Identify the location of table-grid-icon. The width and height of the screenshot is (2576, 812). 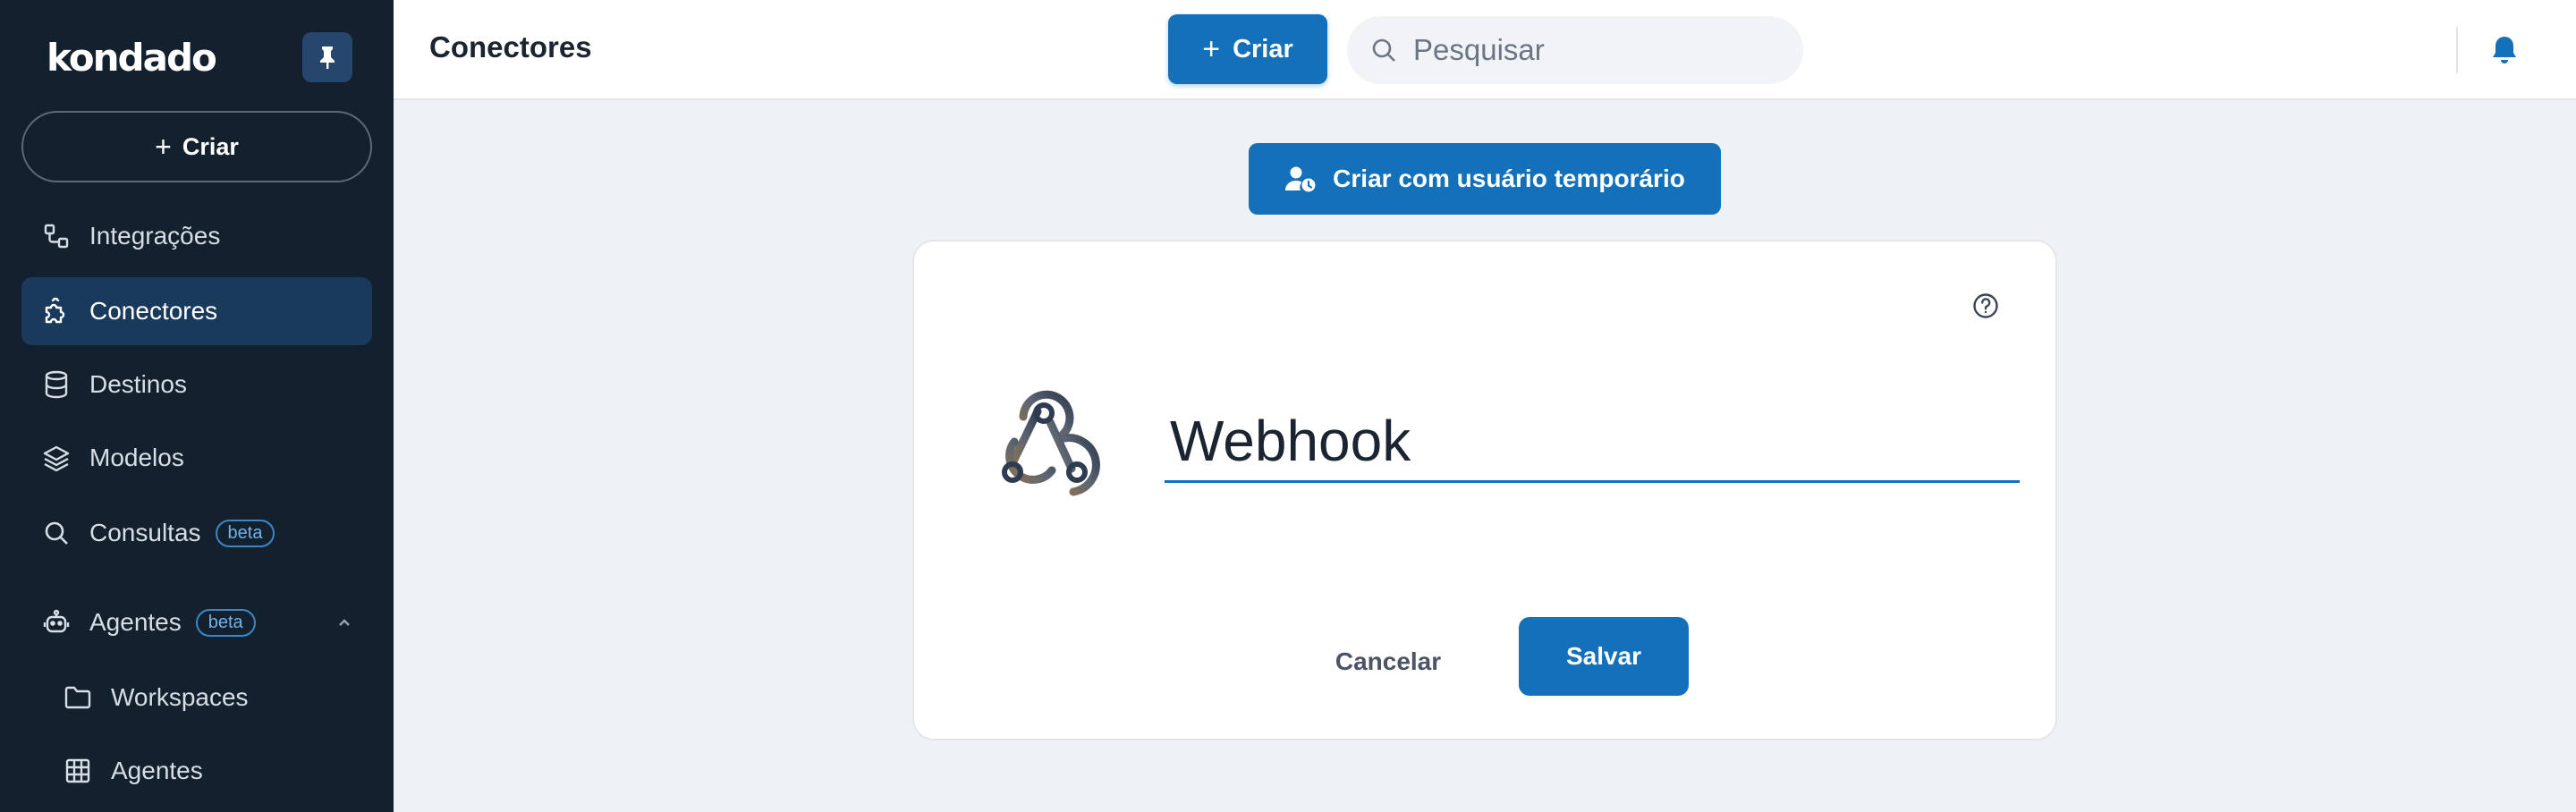
(78, 771).